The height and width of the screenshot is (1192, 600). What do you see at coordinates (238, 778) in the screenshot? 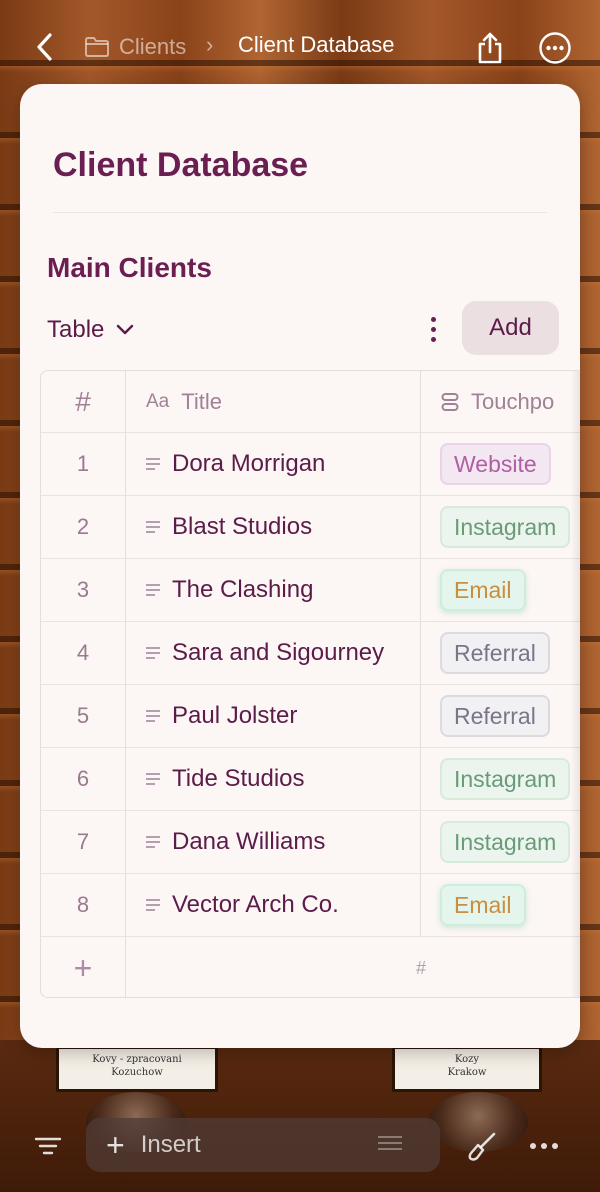
I see `row-title: Tide Studios` at bounding box center [238, 778].